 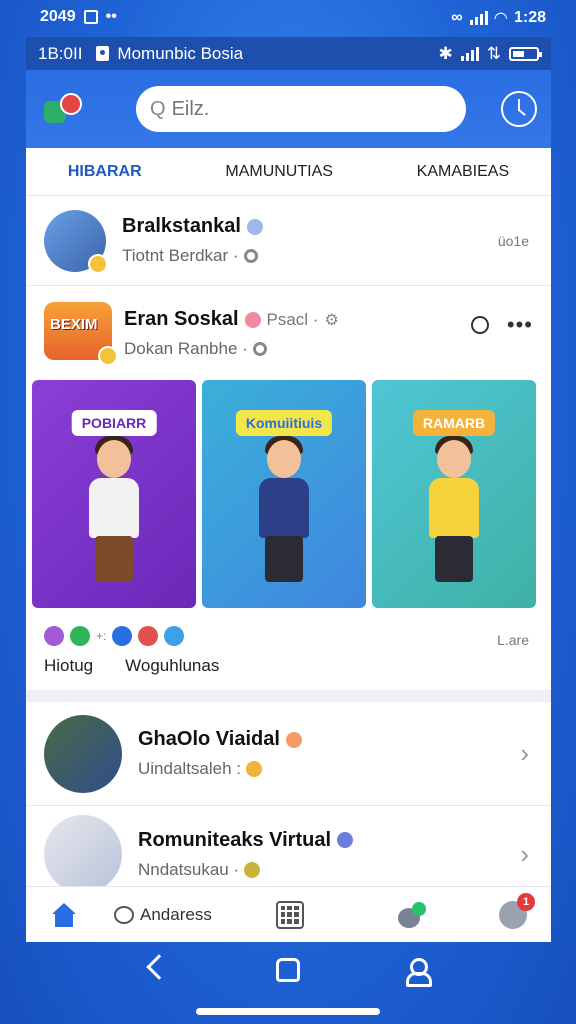 I want to click on item-subtitle: Uindaltsaleh :, so click(x=190, y=768).